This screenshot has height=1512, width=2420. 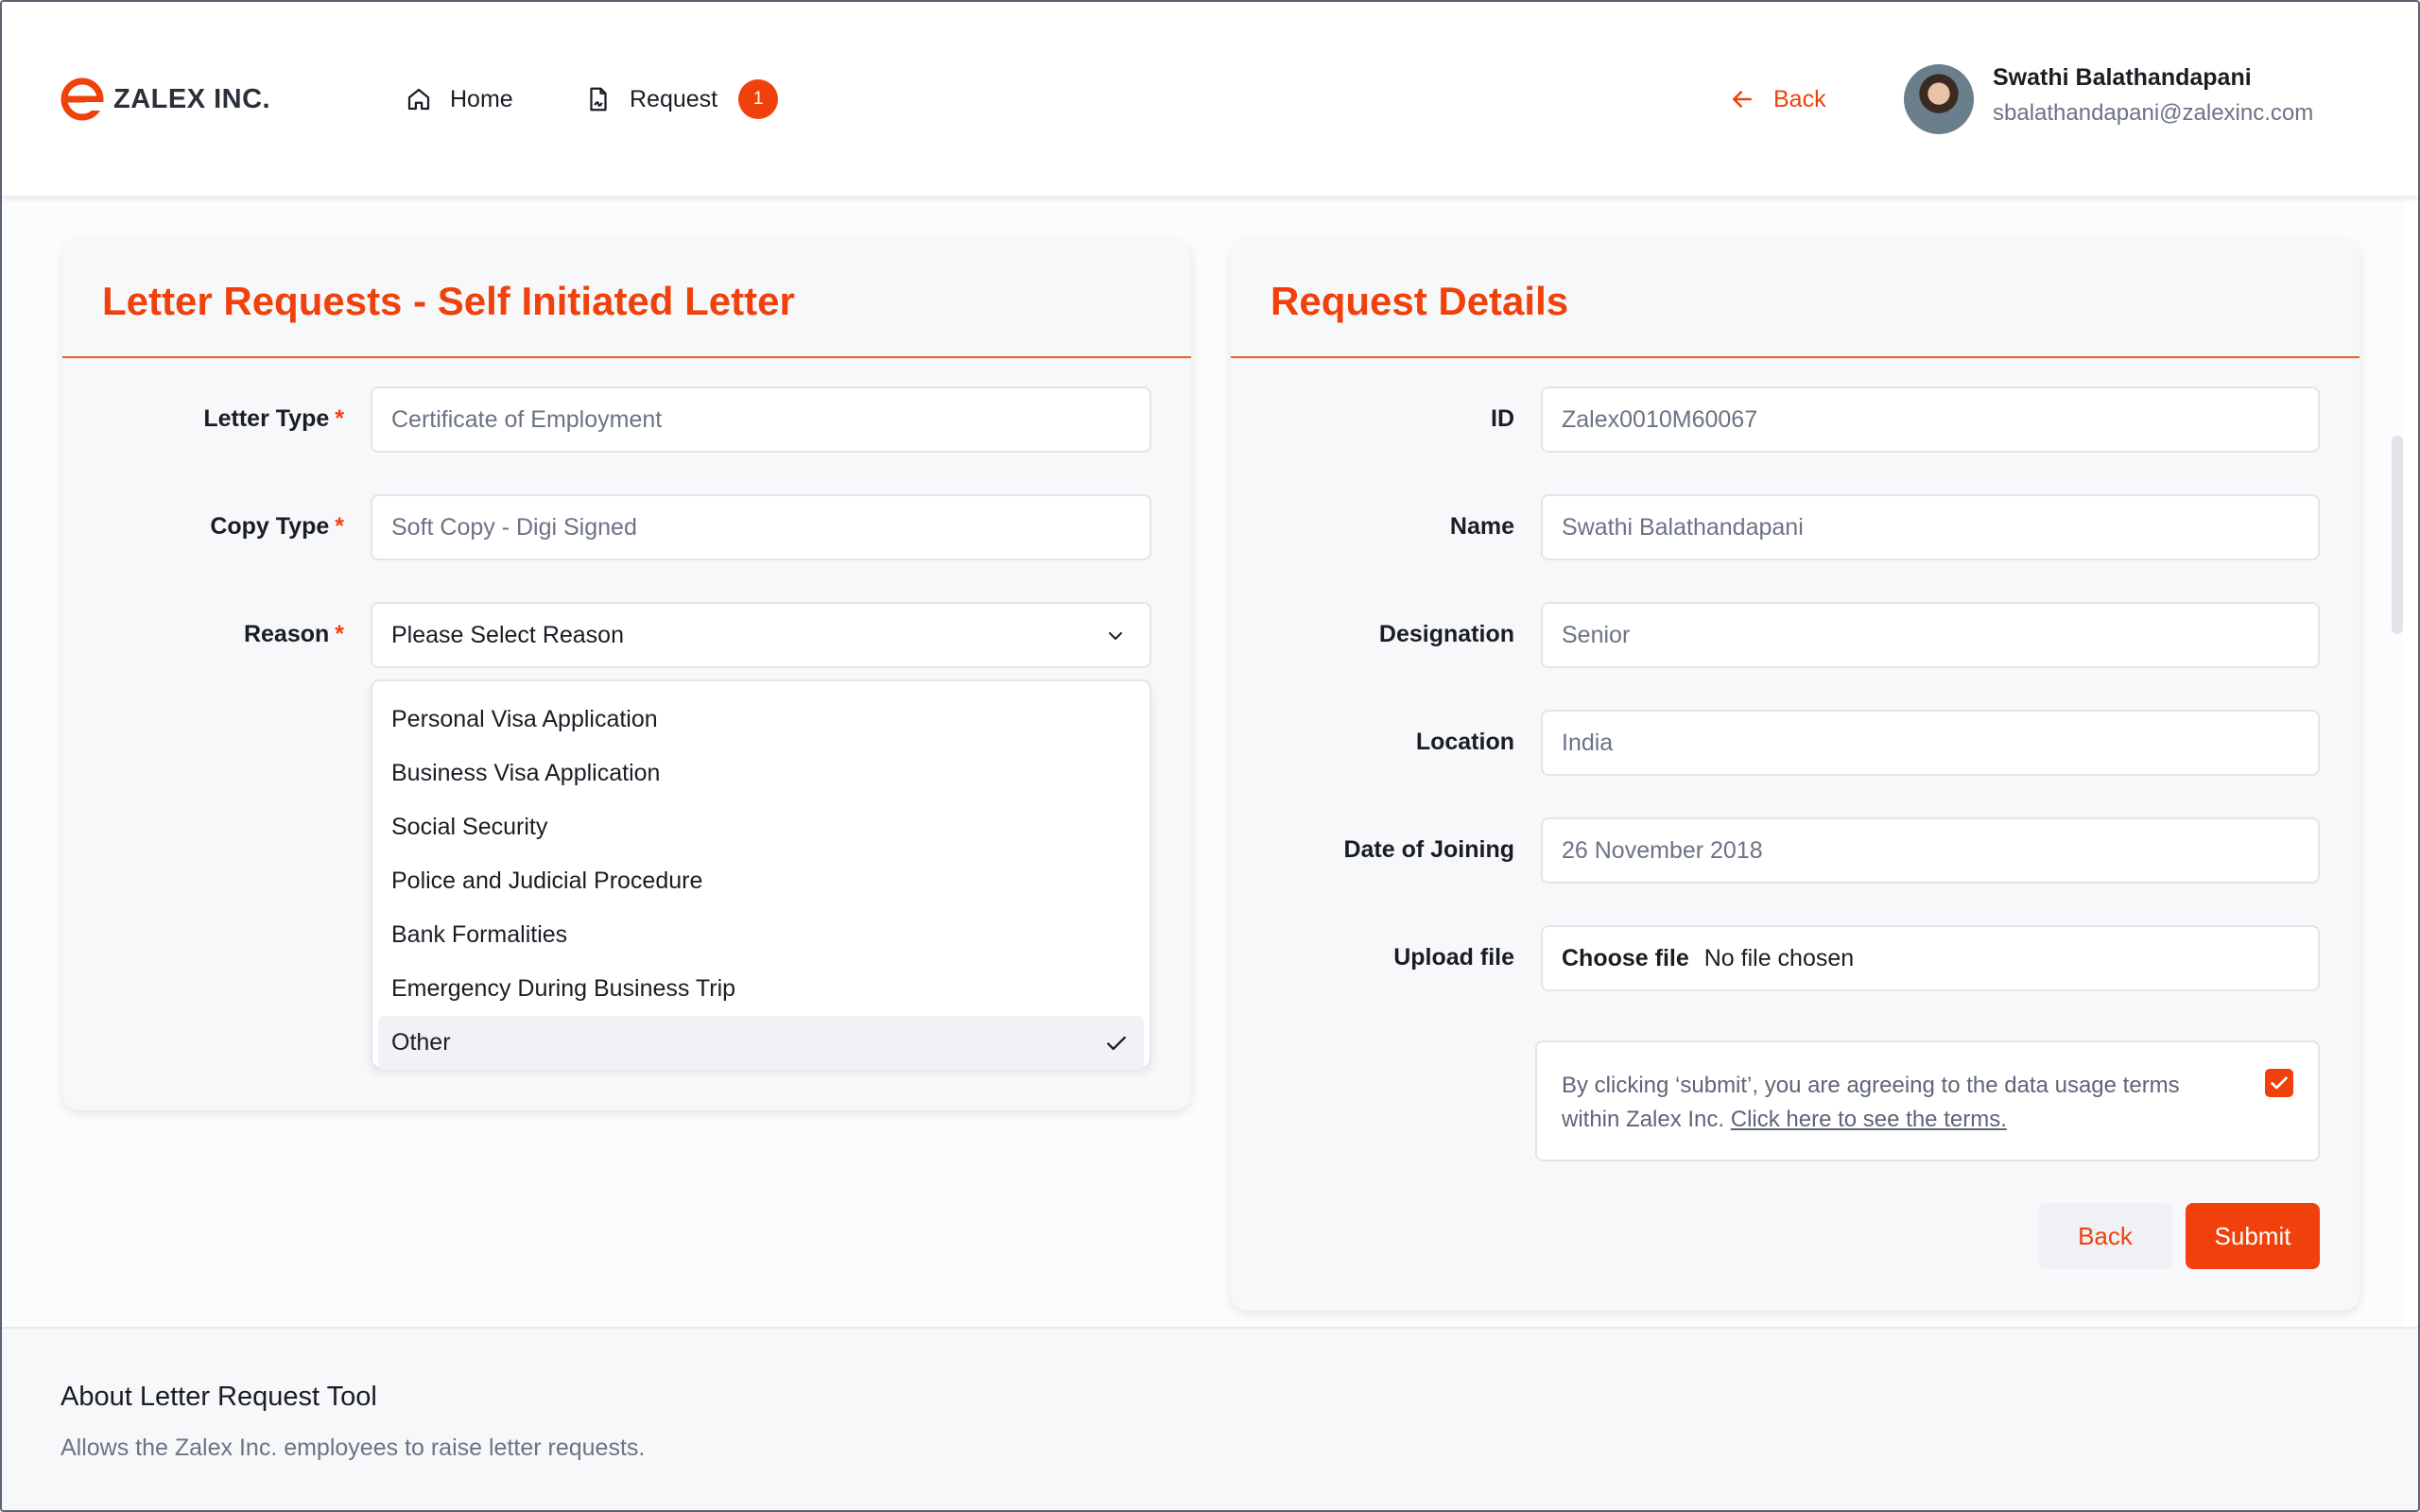 I want to click on choose-file-button: Choose file, so click(x=1625, y=958).